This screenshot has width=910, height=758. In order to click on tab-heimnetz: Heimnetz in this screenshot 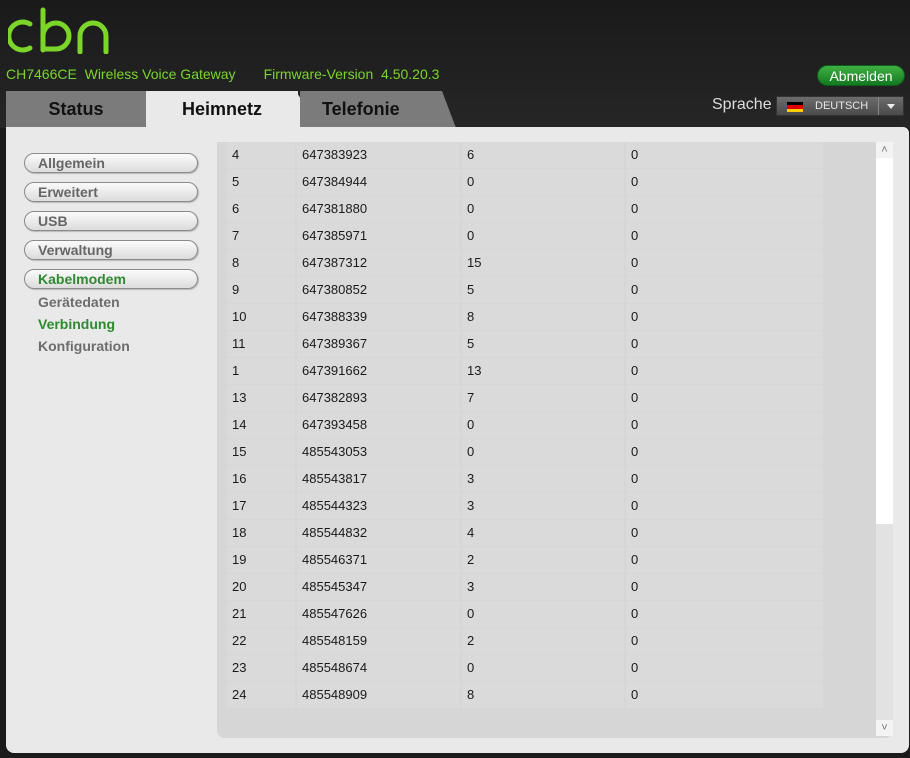, I will do `click(222, 109)`.